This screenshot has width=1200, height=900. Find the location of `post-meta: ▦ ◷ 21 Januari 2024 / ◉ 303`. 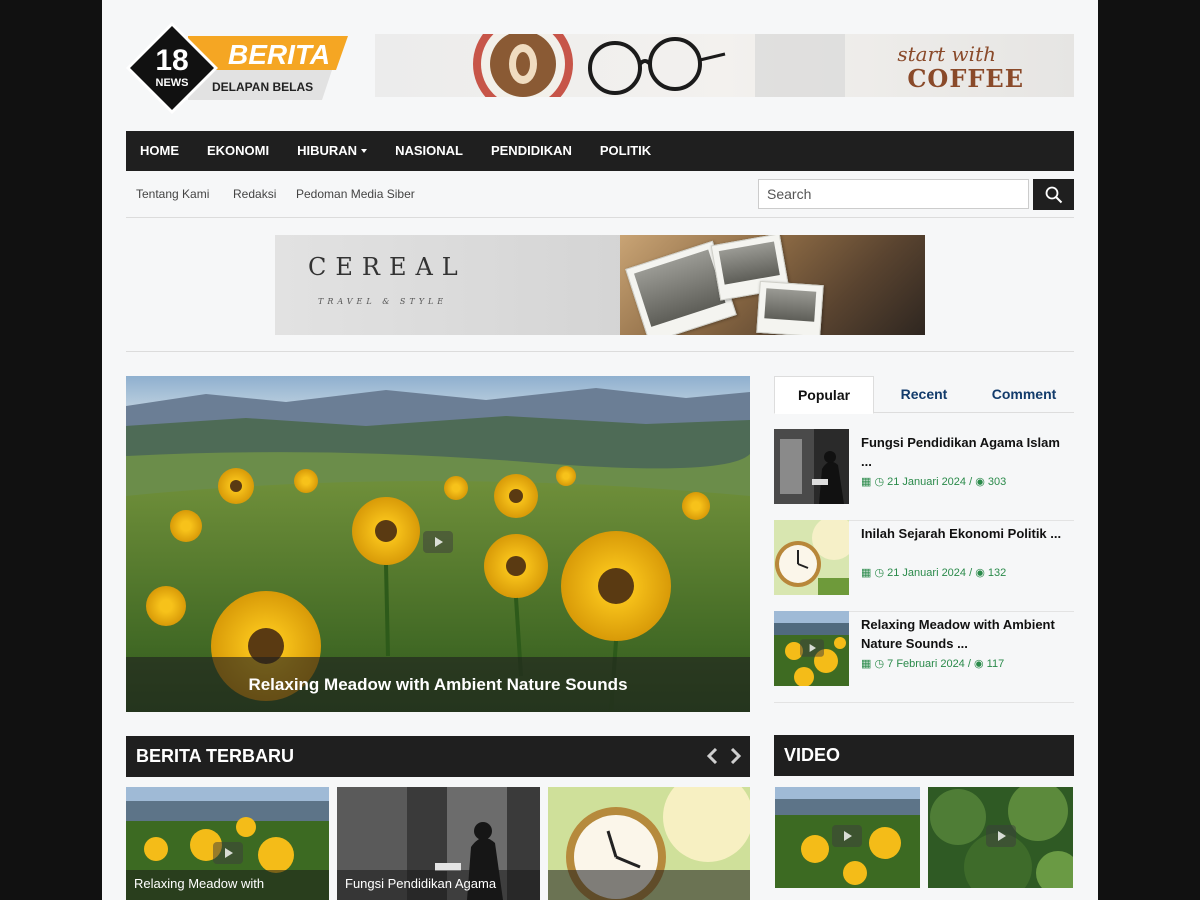

post-meta: ▦ ◷ 21 Januari 2024 / ◉ 303 is located at coordinates (934, 482).